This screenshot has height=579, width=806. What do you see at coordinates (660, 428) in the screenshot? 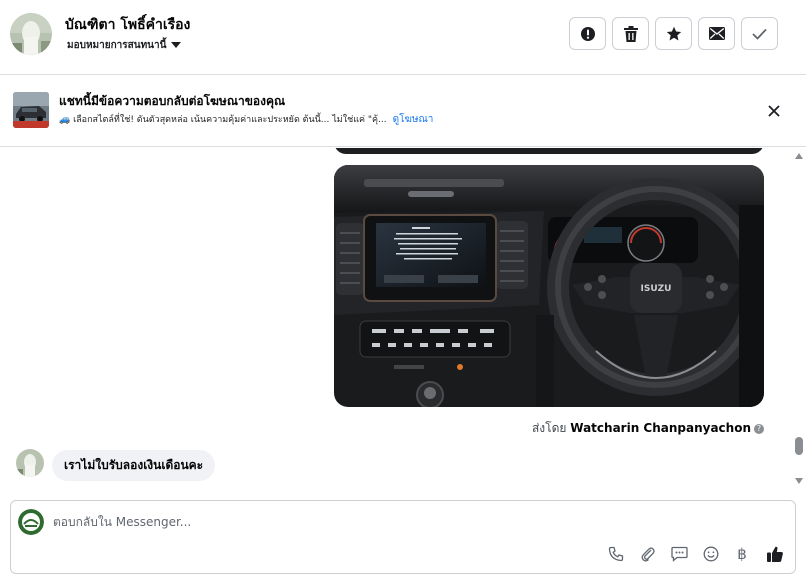
I see `sender-name: Watcharin Chanpanyachon` at bounding box center [660, 428].